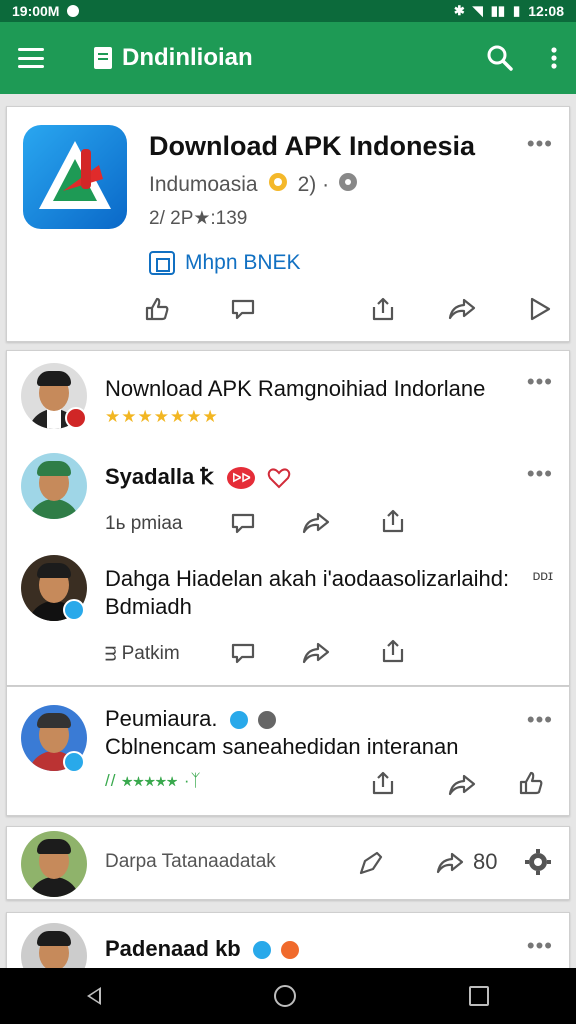  What do you see at coordinates (307, 579) in the screenshot?
I see `post-text-line1: Dahga Hiadelan akah i'aodaasolizarlaihd:` at bounding box center [307, 579].